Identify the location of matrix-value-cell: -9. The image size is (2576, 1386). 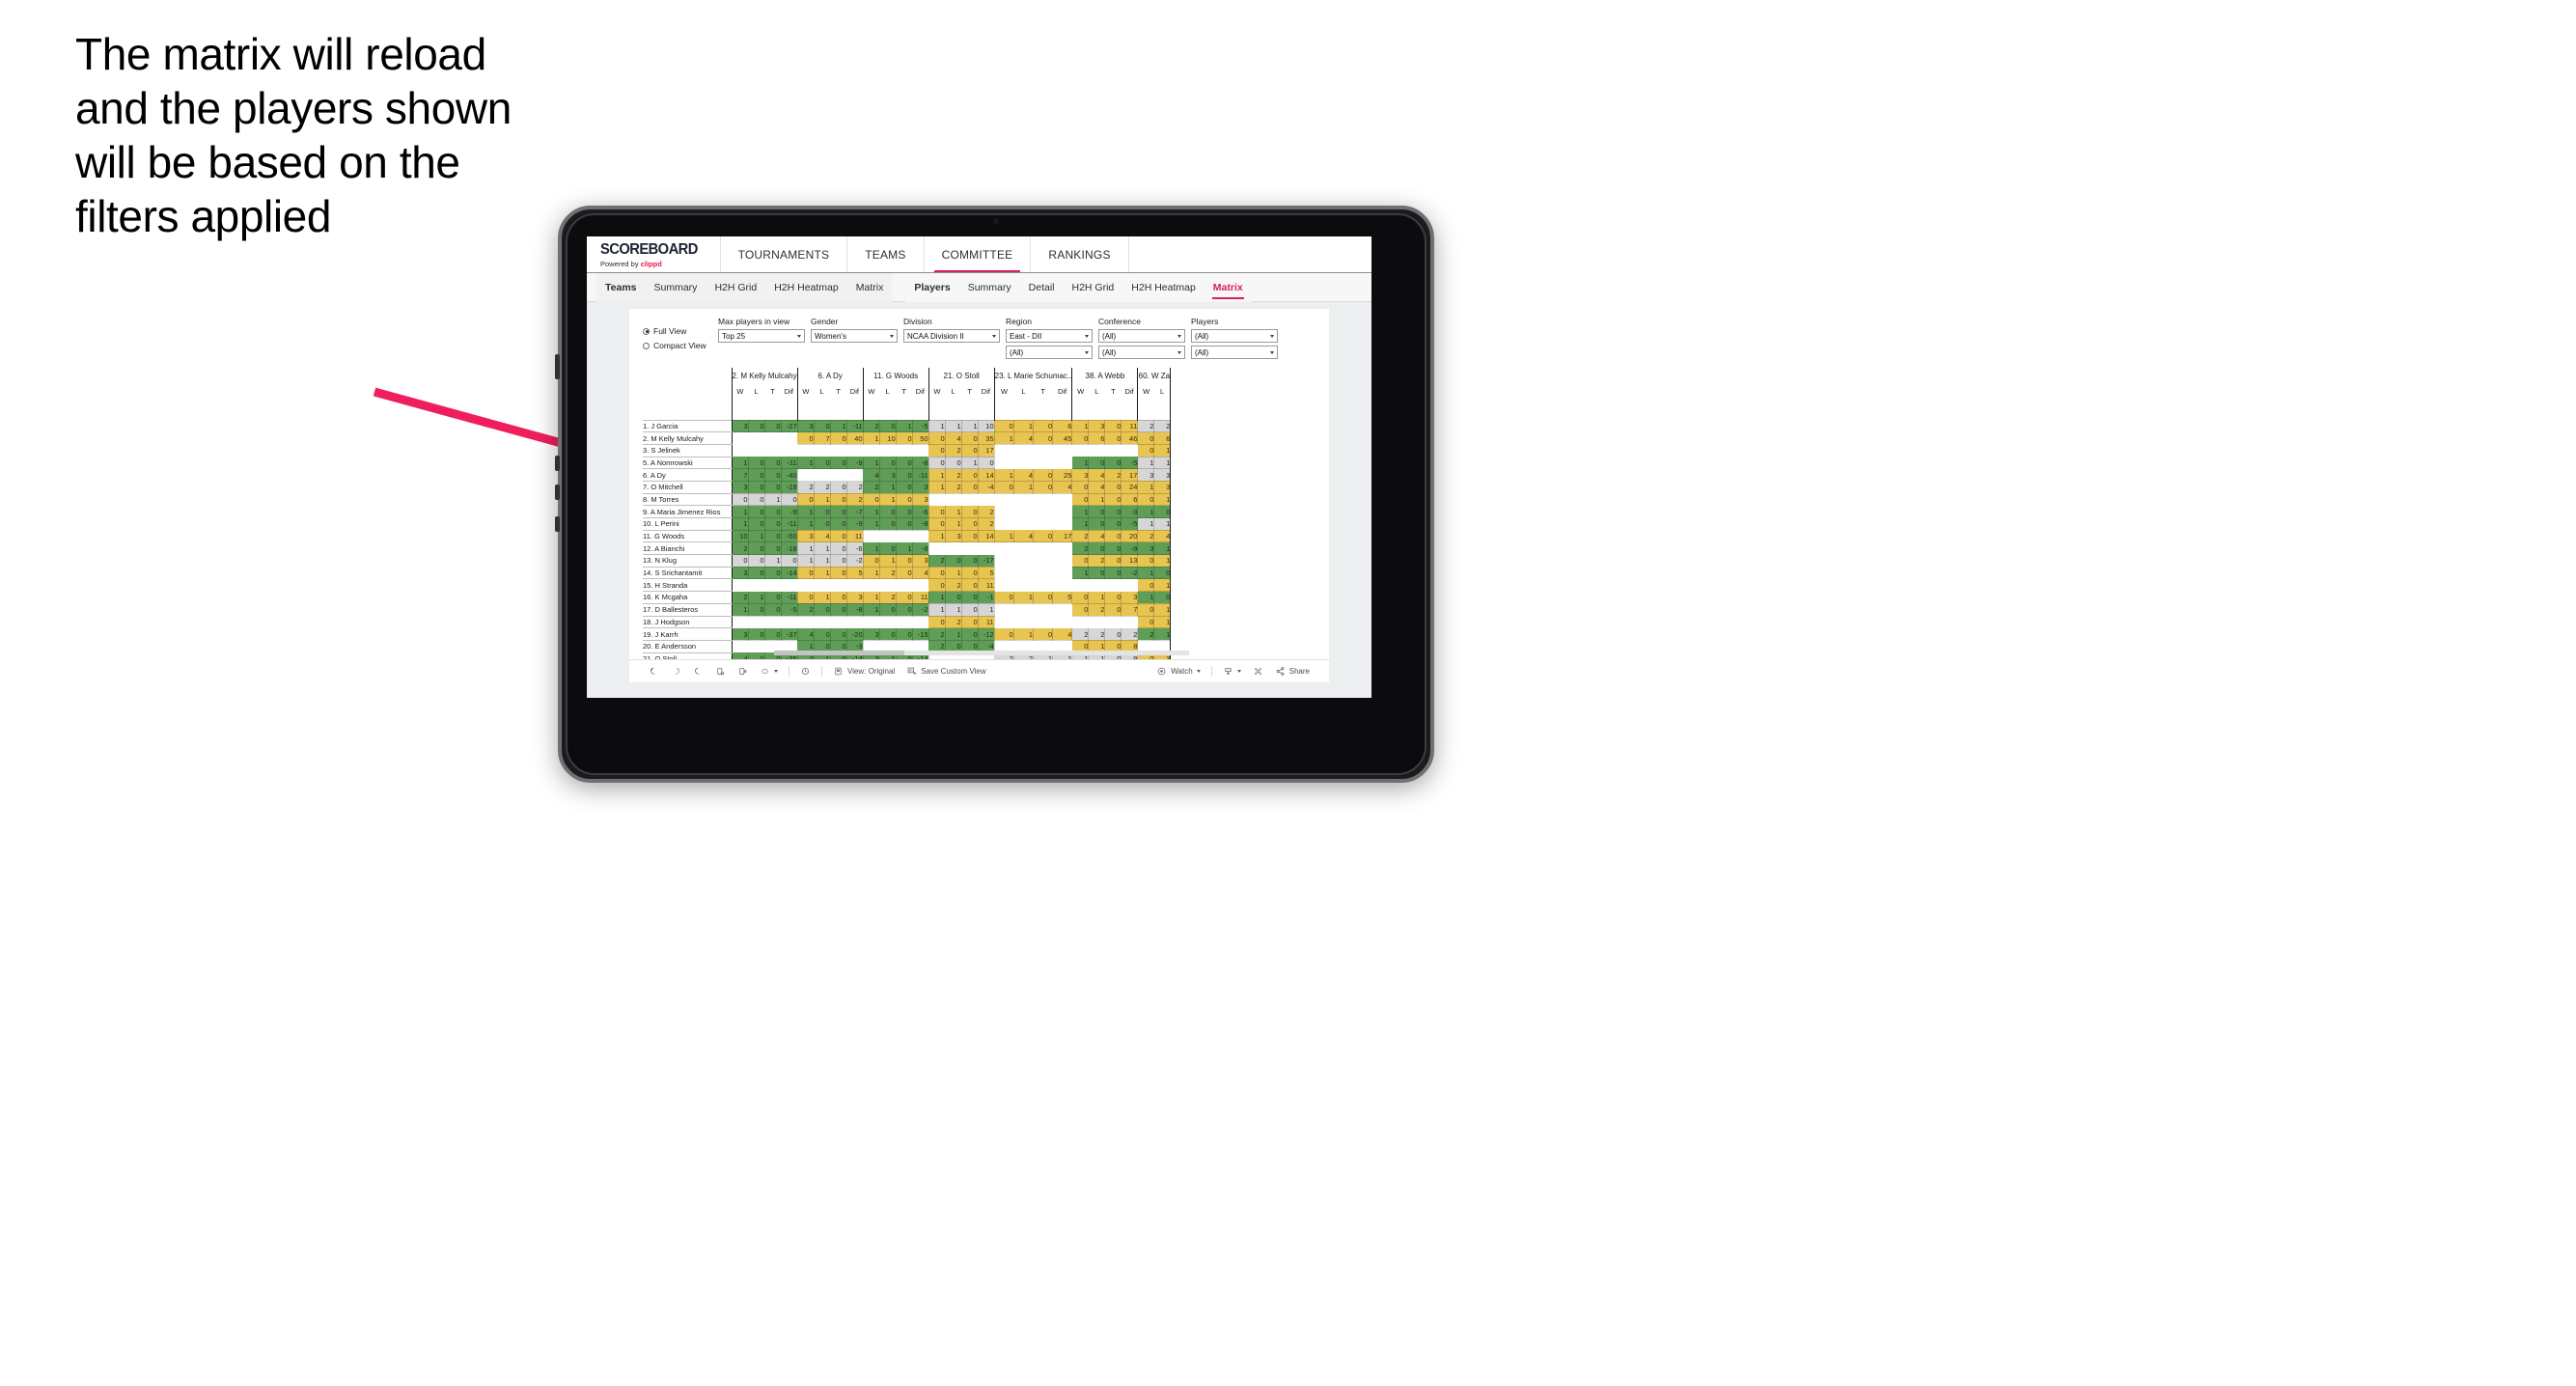
(855, 524).